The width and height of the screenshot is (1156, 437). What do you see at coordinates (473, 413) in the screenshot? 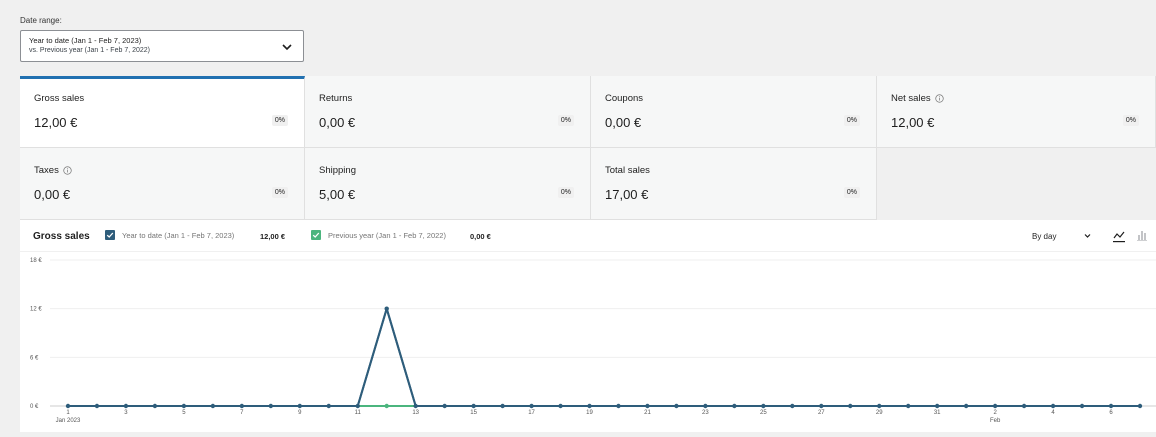
I see `x-tick-label: 15` at bounding box center [473, 413].